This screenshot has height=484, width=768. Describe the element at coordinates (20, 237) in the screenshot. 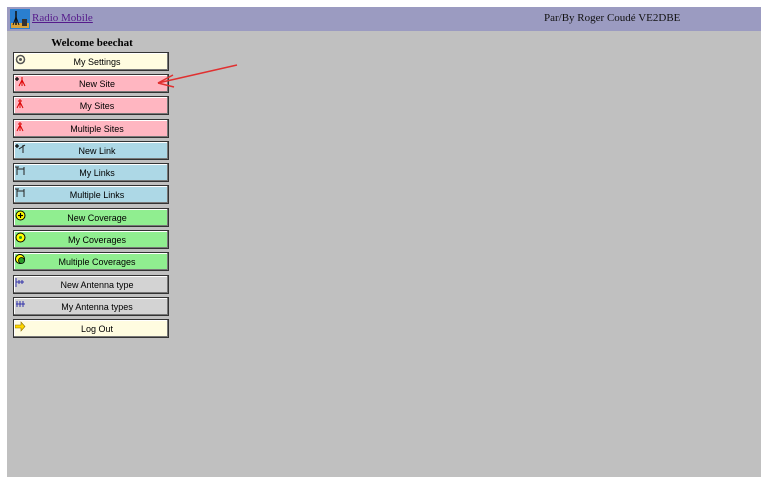

I see `coverage-icon` at that location.